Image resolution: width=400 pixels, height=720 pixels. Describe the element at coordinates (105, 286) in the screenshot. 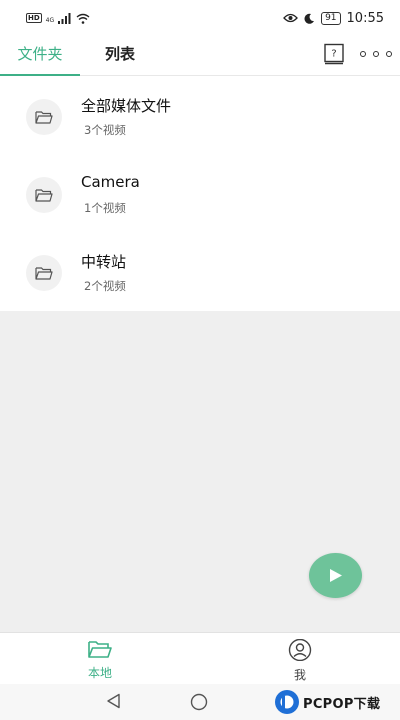

I see `folder-video-count: 2个视频` at that location.